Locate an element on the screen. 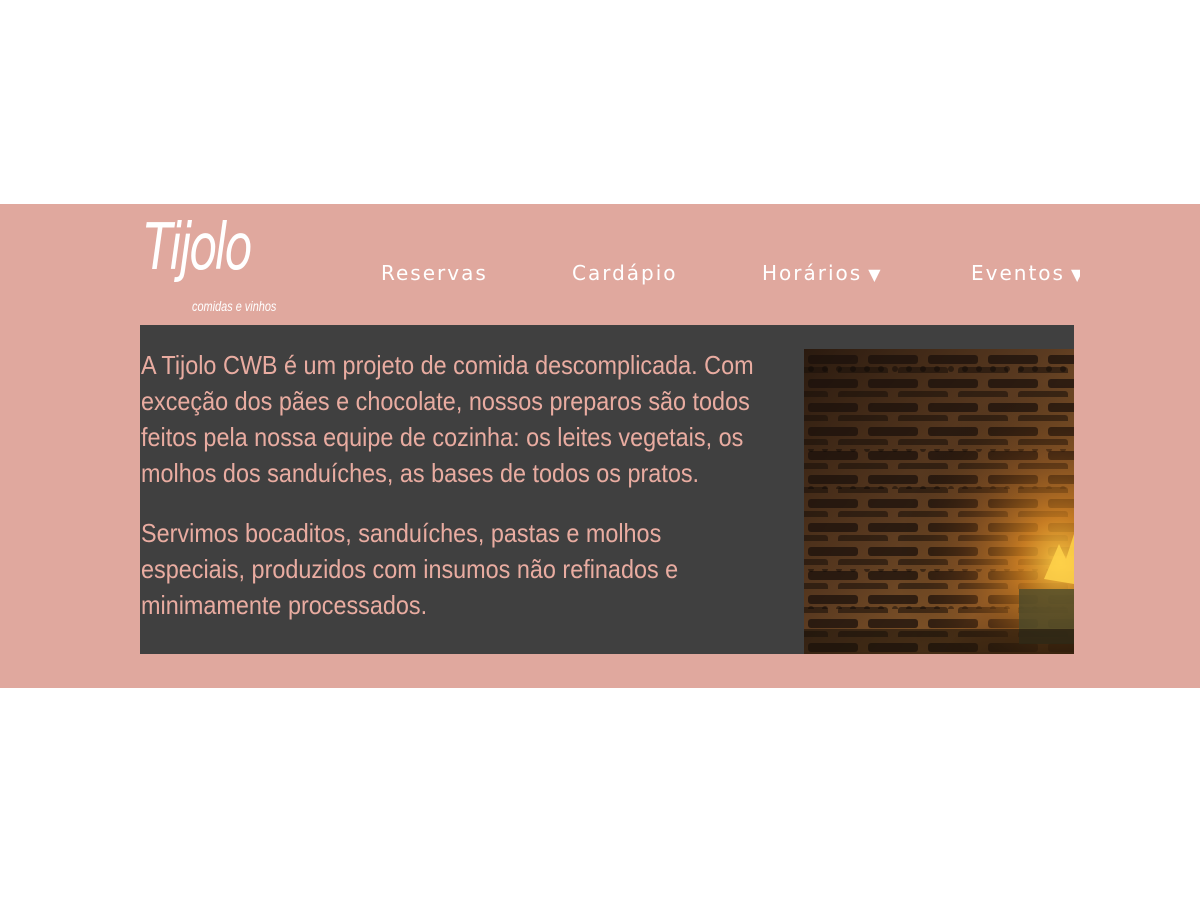  main-nav: Reservas Cardápio Horários ▼ Eventos ▼ is located at coordinates (540, 273).